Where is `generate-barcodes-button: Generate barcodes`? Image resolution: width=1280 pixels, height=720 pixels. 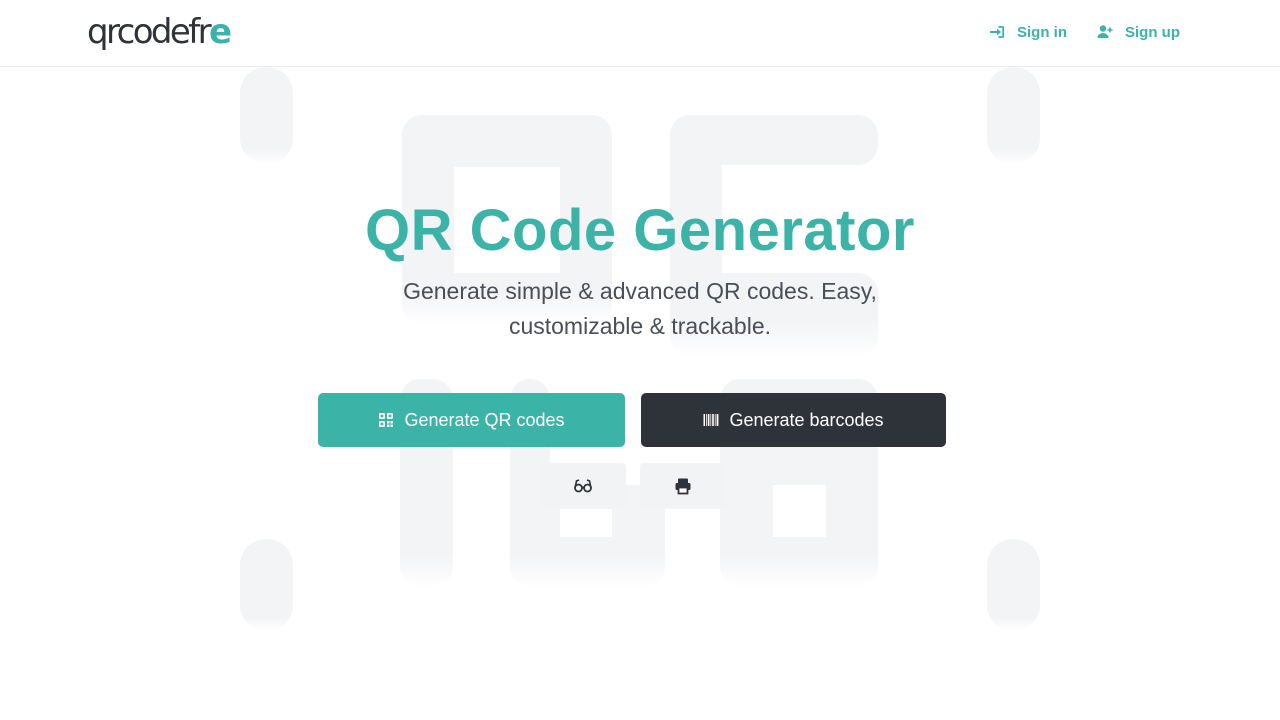
generate-barcodes-button: Generate barcodes is located at coordinates (793, 420).